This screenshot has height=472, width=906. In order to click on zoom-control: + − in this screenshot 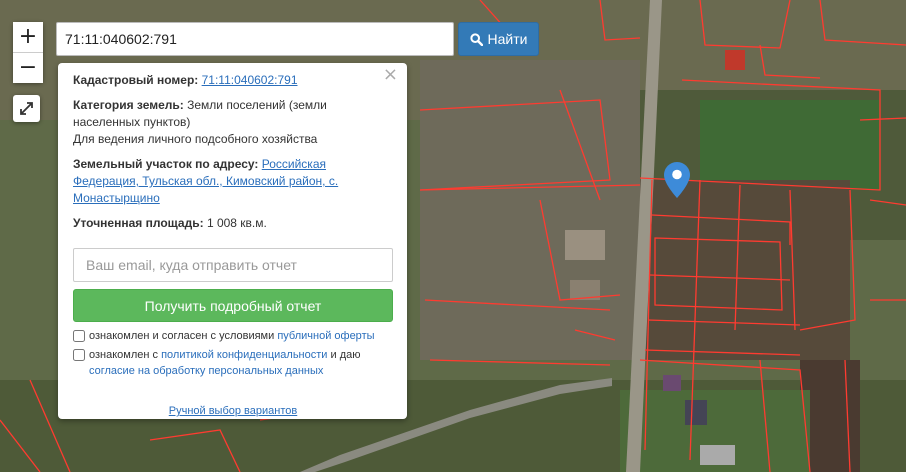, I will do `click(28, 52)`.